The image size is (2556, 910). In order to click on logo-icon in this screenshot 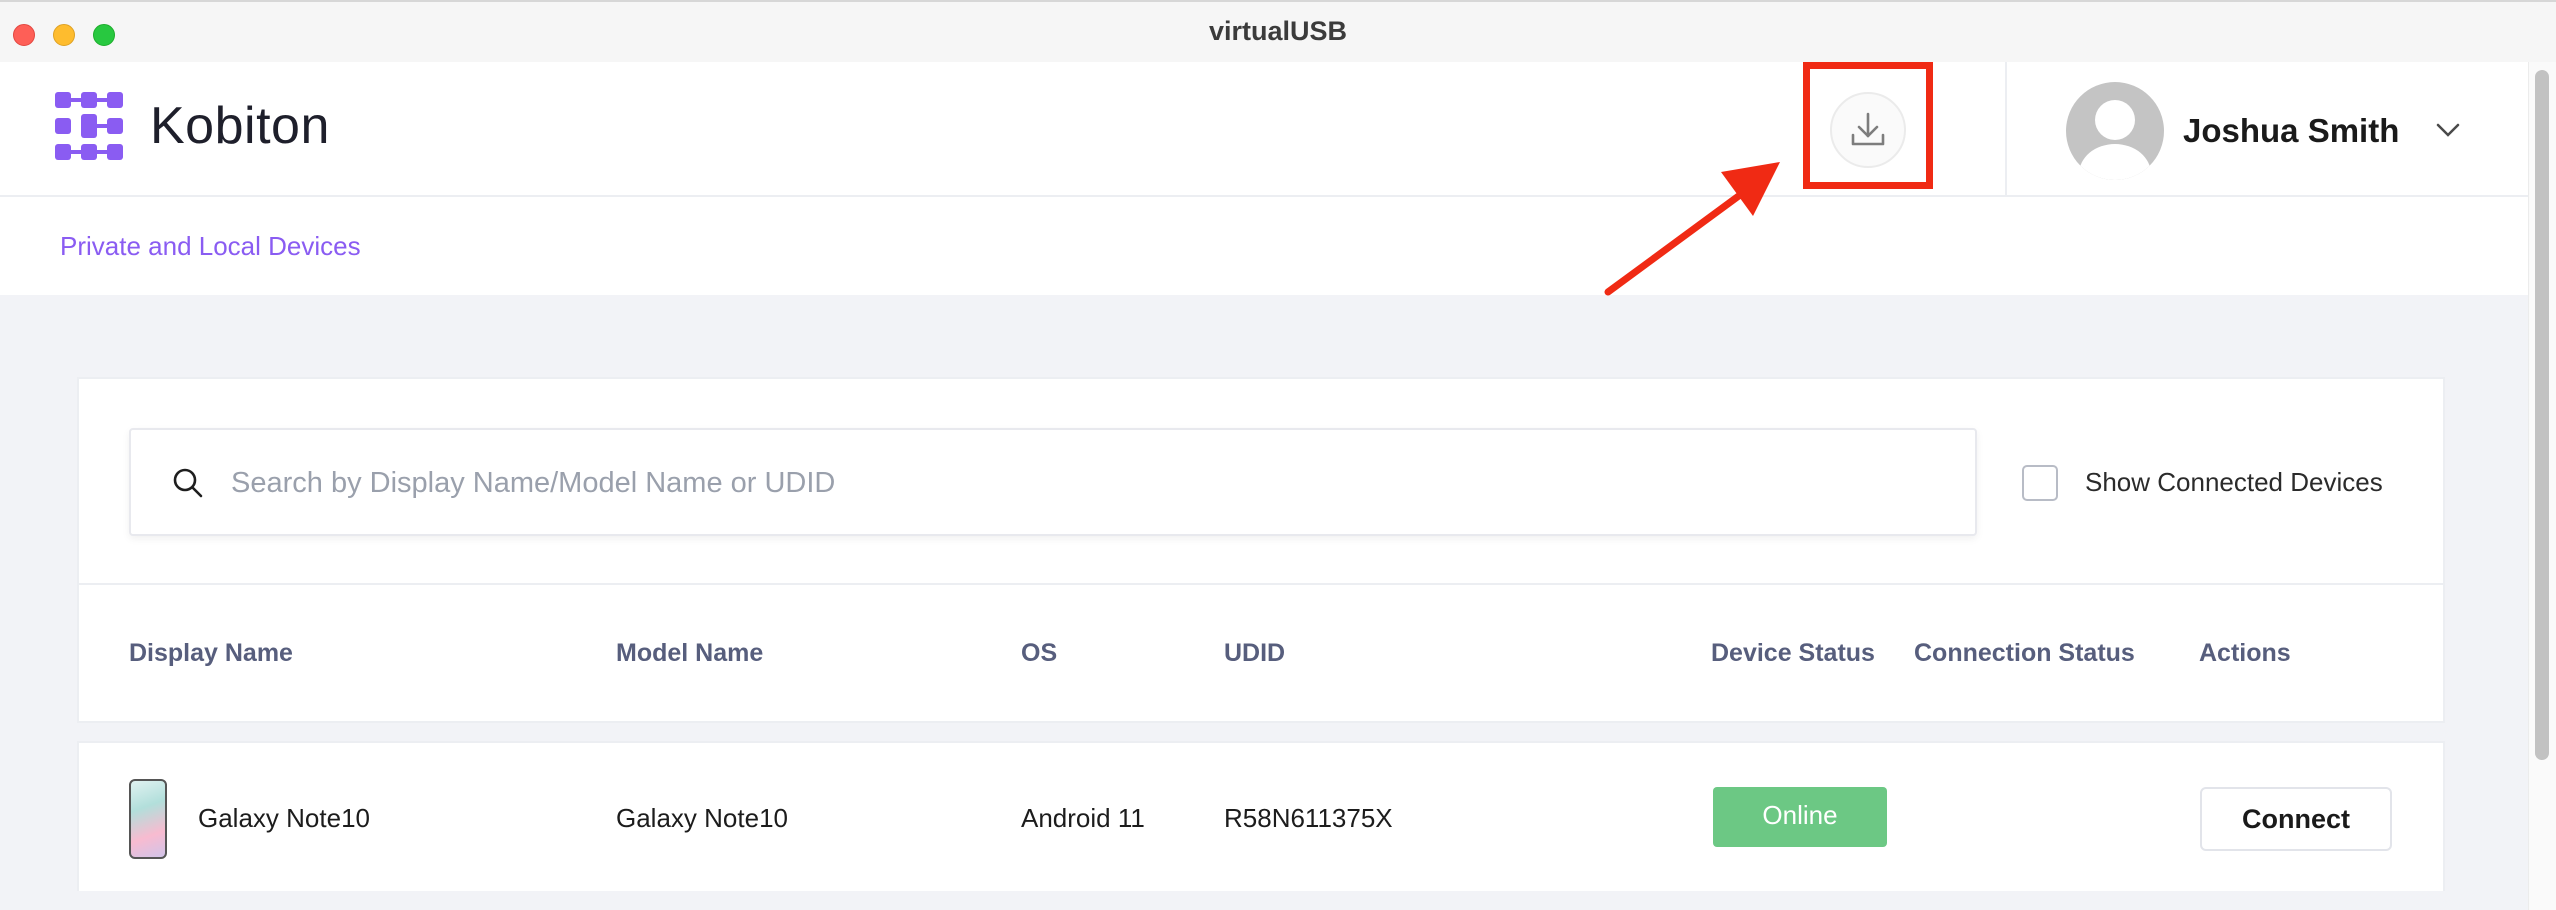, I will do `click(89, 126)`.